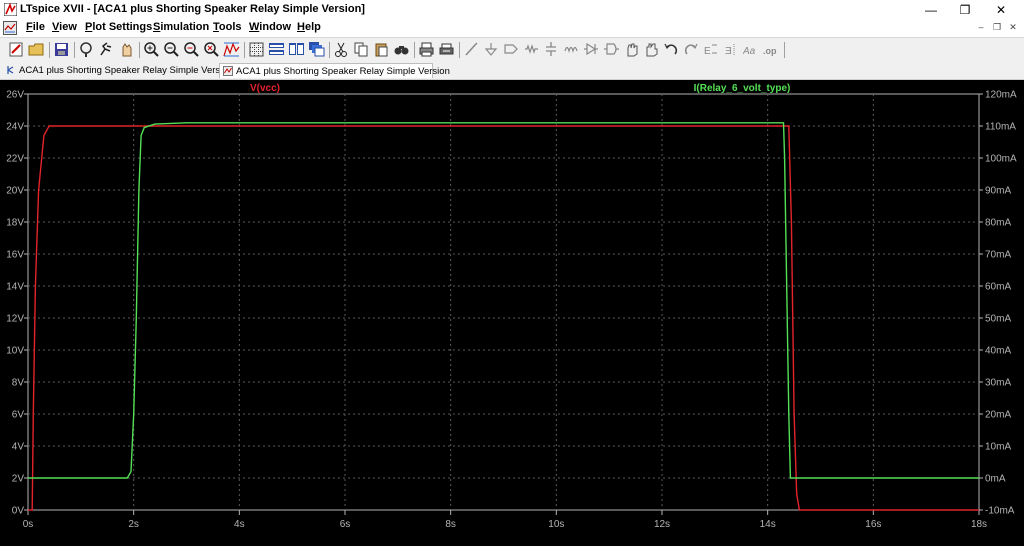  Describe the element at coordinates (118, 27) in the screenshot. I see `menu-plot-settings: Plot Settings` at that location.